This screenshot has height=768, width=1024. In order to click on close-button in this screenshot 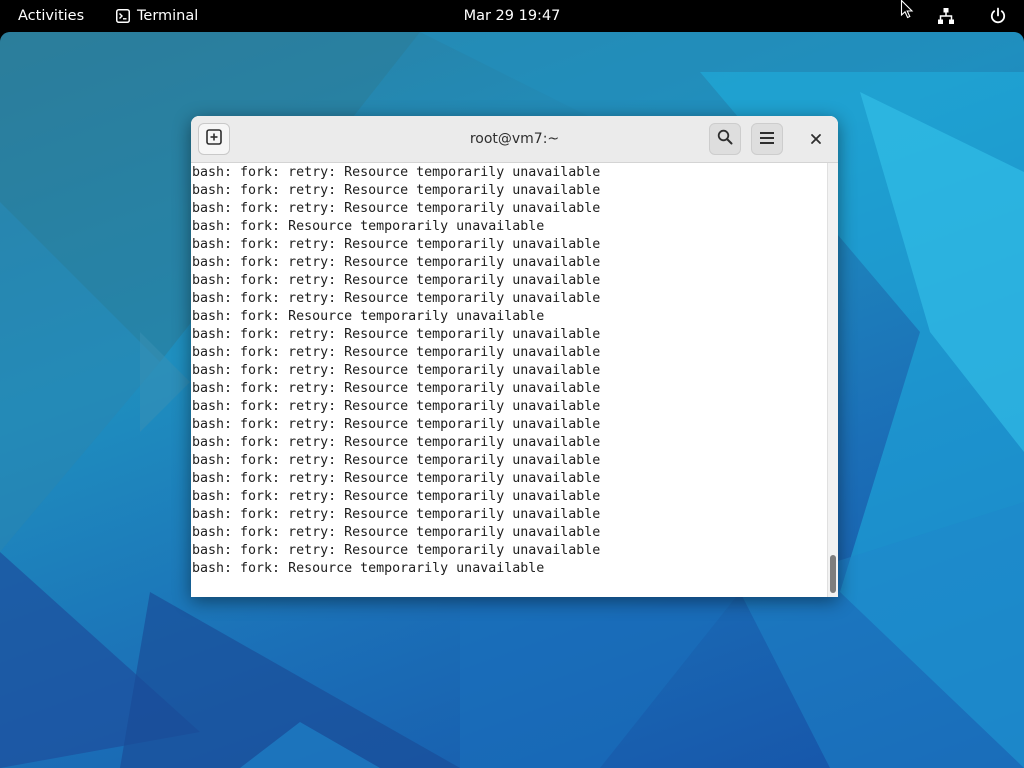, I will do `click(816, 139)`.